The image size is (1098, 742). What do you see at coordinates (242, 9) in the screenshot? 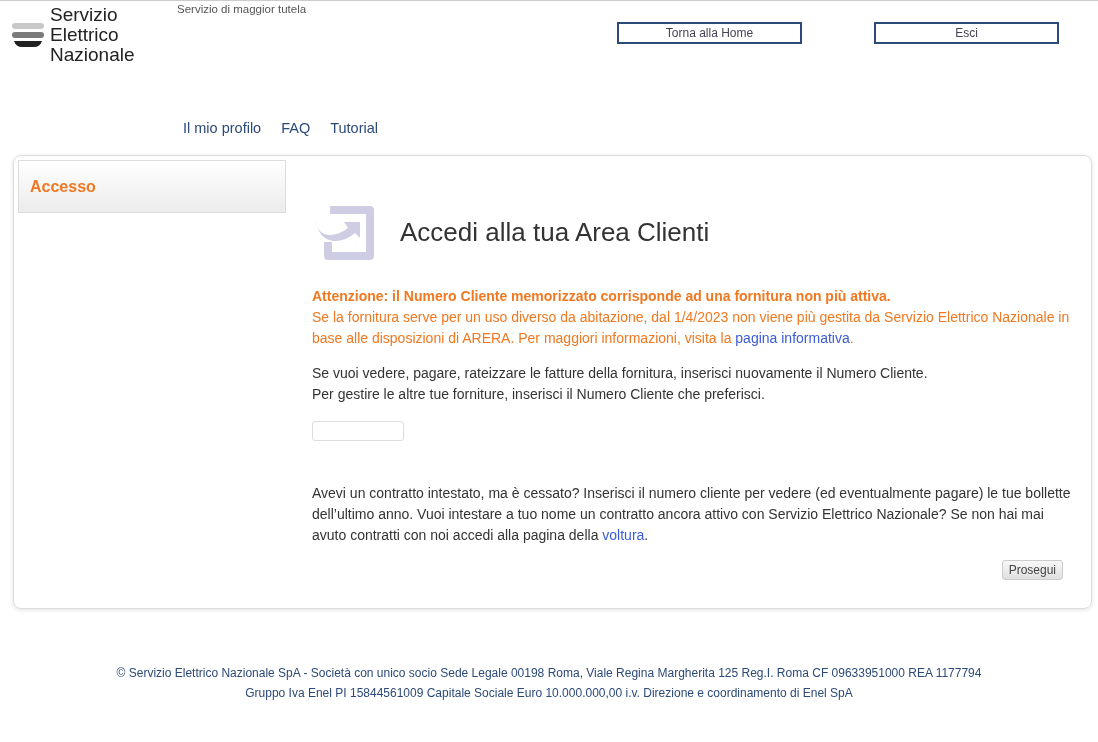
I see `tagline: Servizio di maggior tutela` at bounding box center [242, 9].